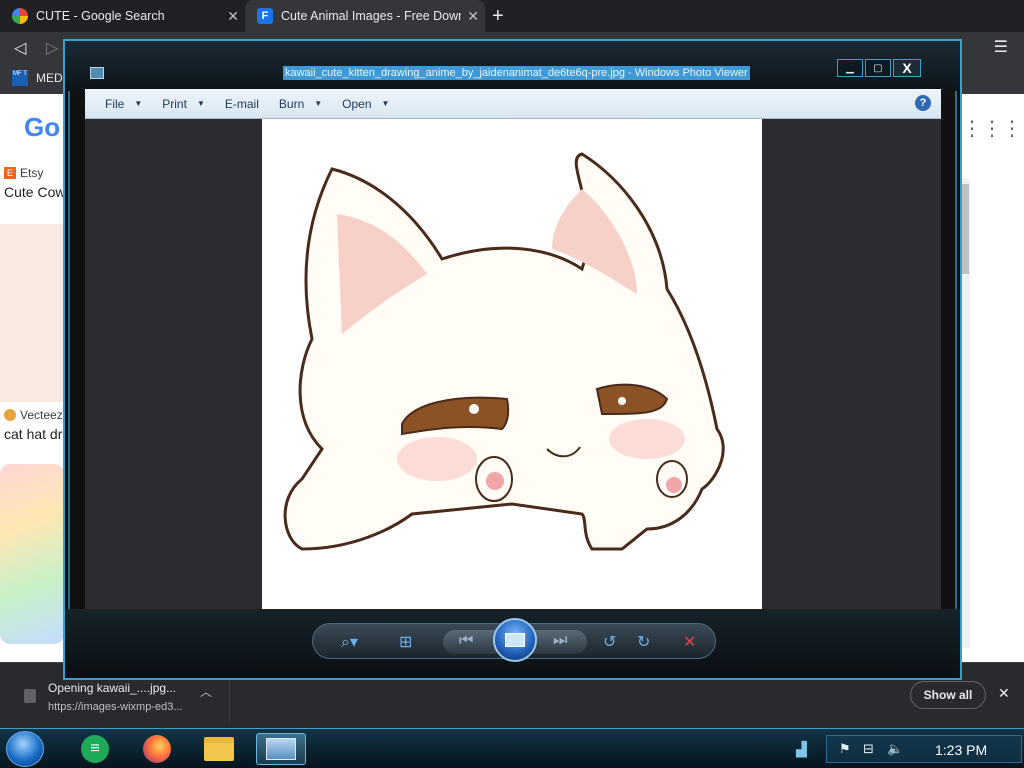  I want to click on rotate-clockwise-icon: ↻, so click(643, 642).